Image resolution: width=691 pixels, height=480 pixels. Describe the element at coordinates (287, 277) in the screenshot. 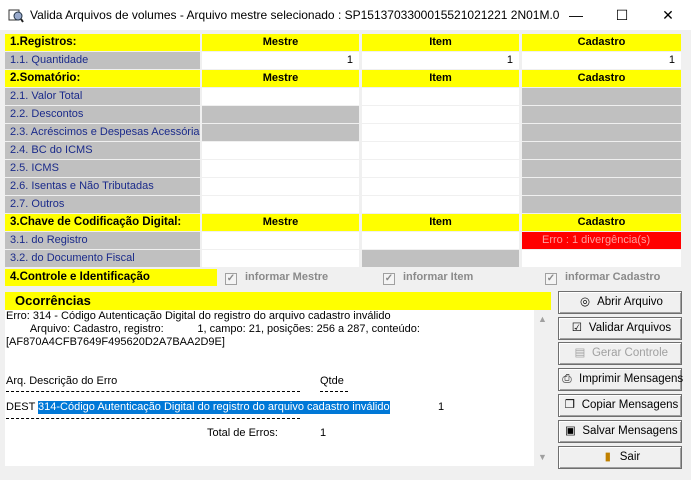

I see `informar-mestre-label: informar Mestre` at that location.